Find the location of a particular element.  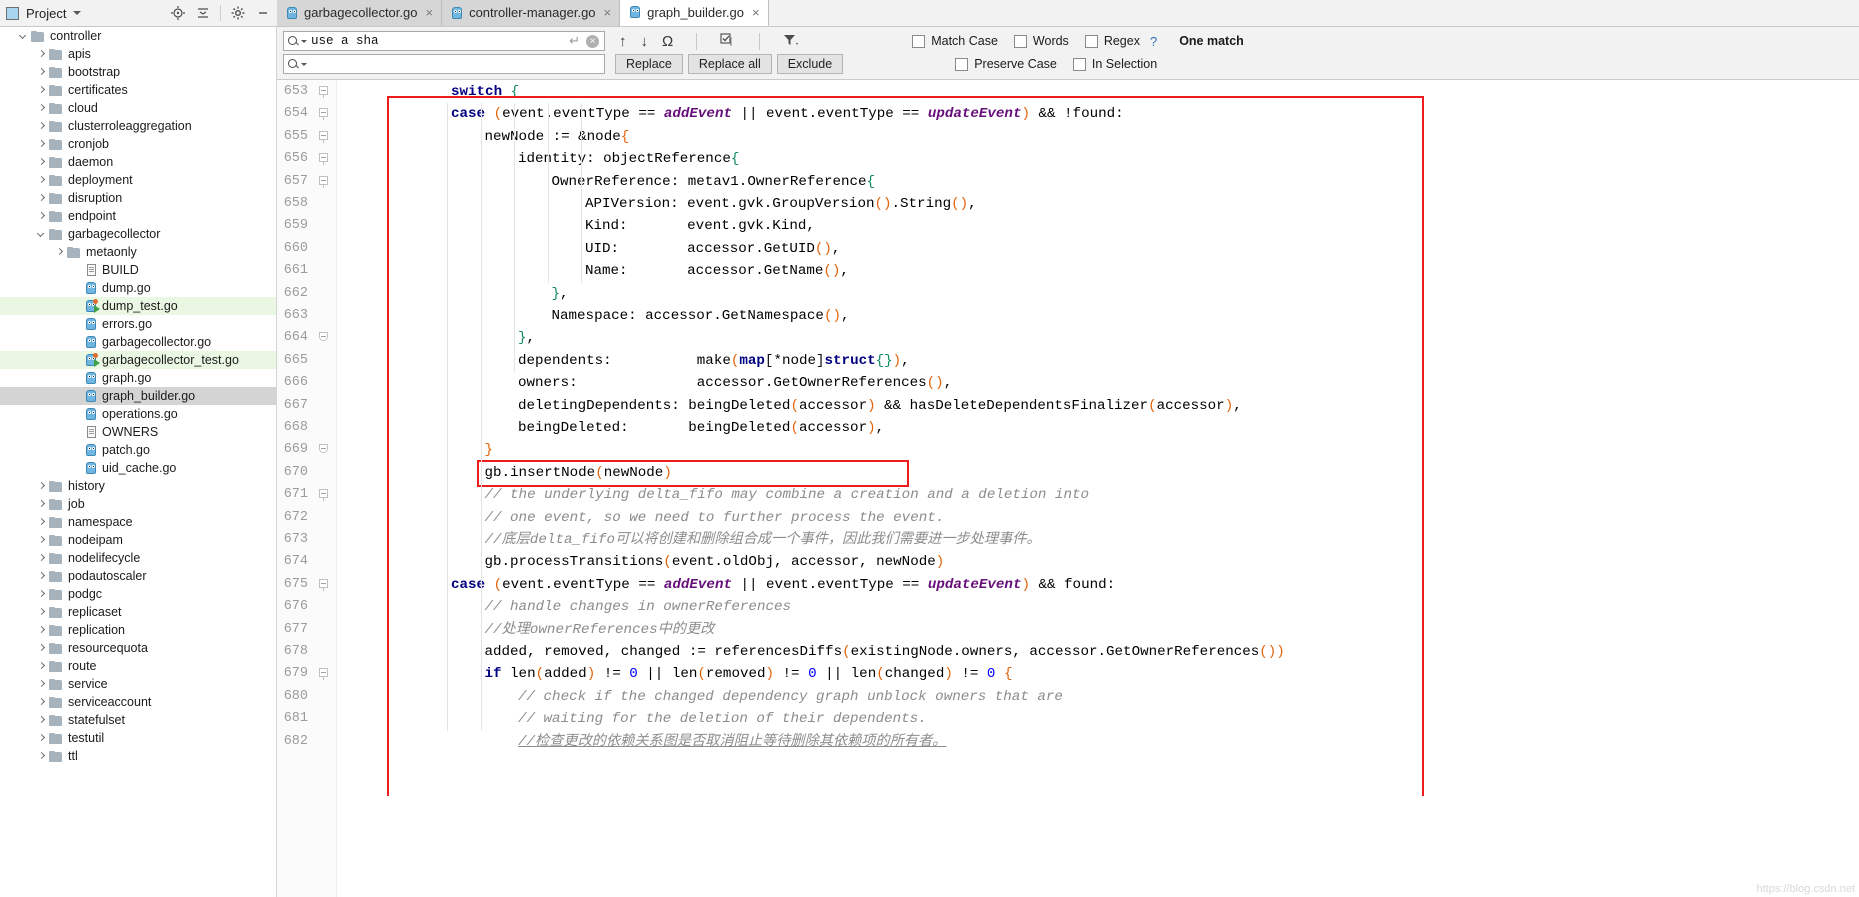

tree-item-disruption: disruption is located at coordinates (138, 198).